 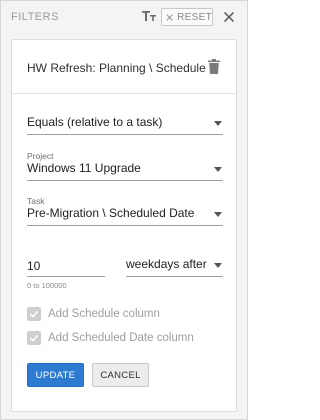 I want to click on add-schedule-checkbox, so click(x=34, y=314).